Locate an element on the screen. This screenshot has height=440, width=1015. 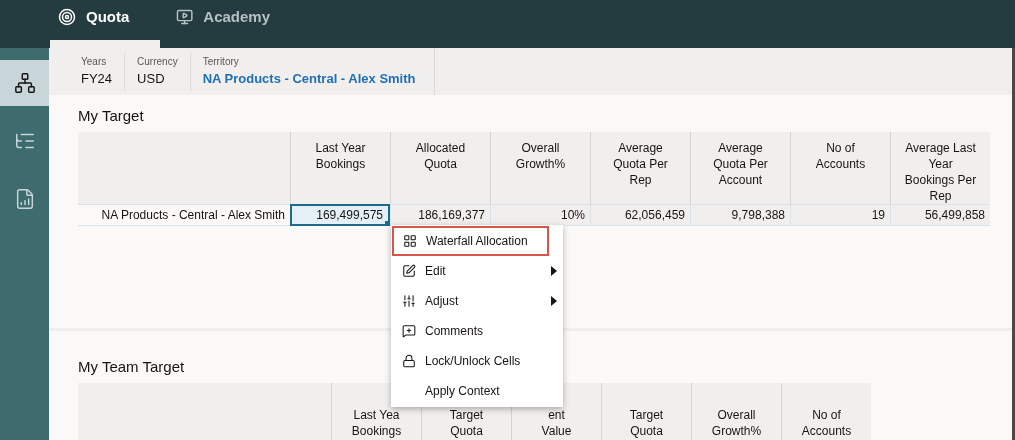
table-cell: 10% is located at coordinates (540, 215).